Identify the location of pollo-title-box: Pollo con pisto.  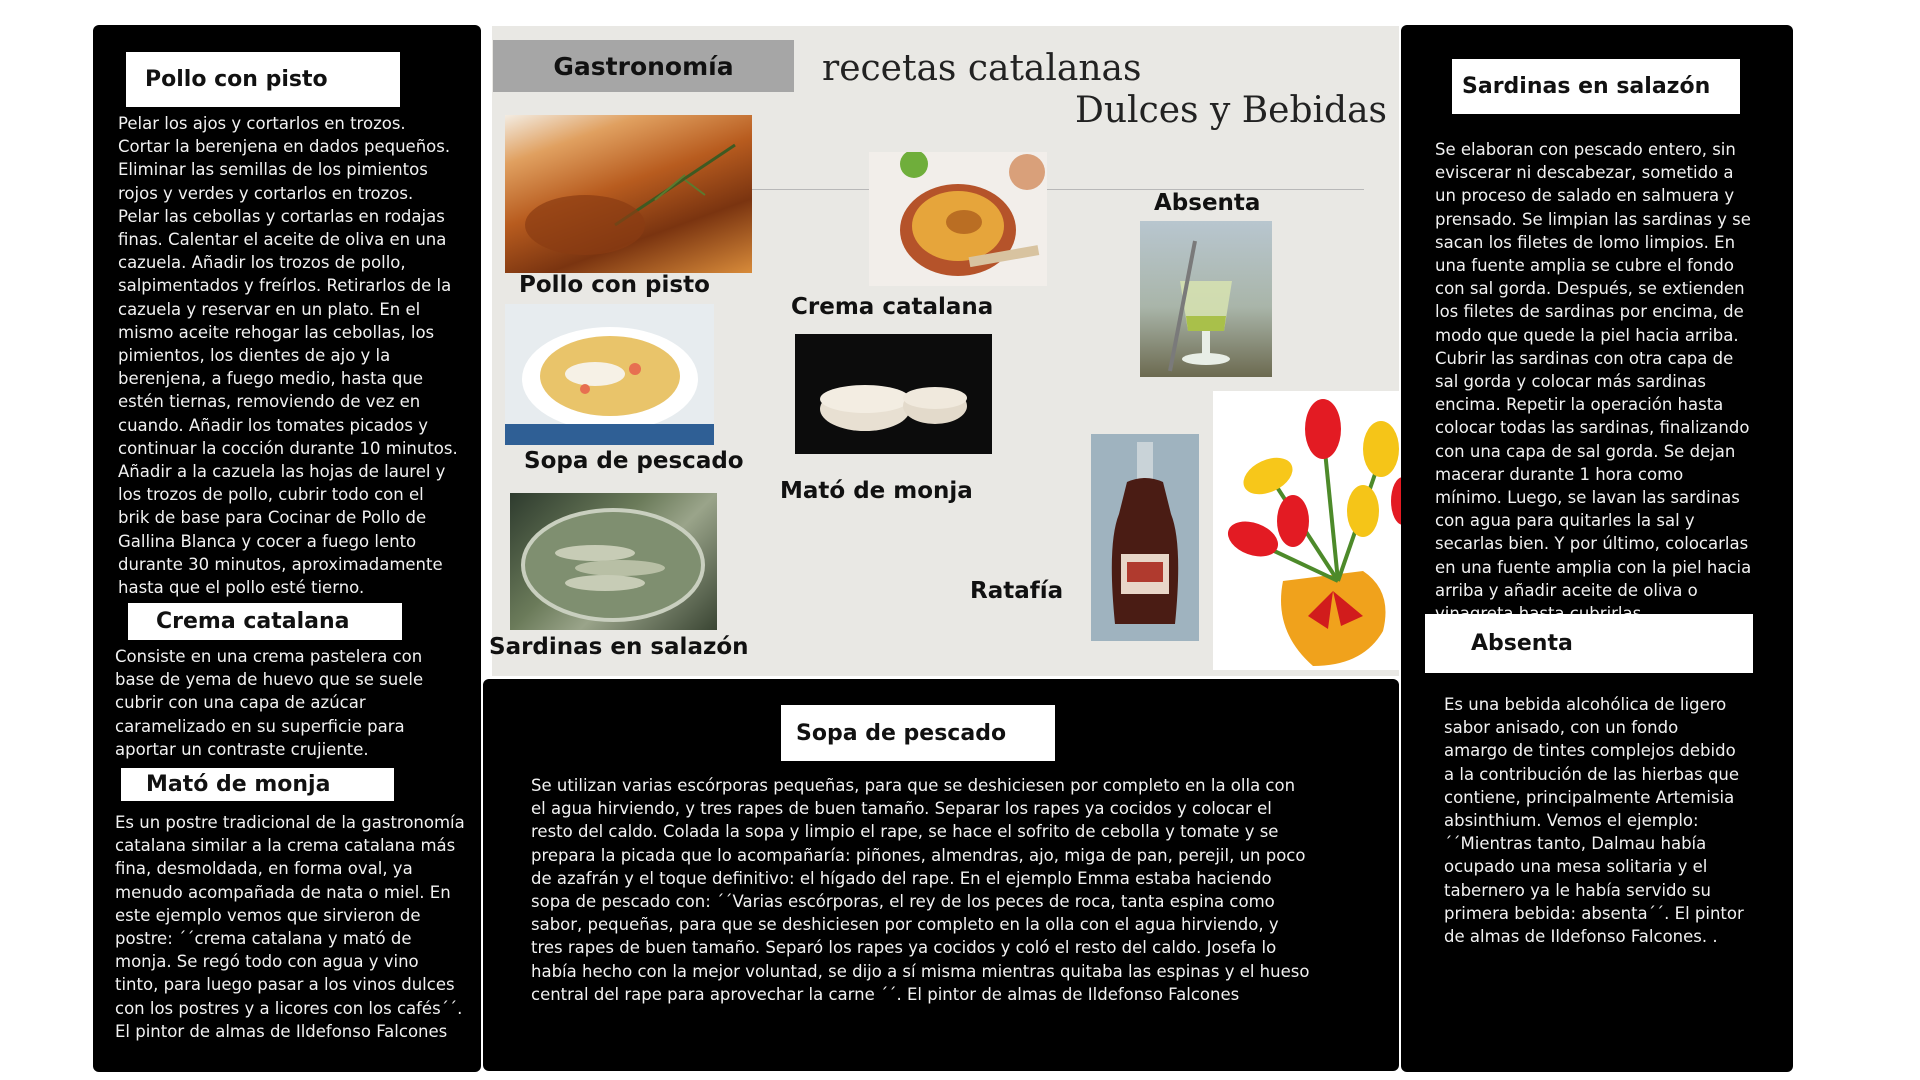
(263, 79).